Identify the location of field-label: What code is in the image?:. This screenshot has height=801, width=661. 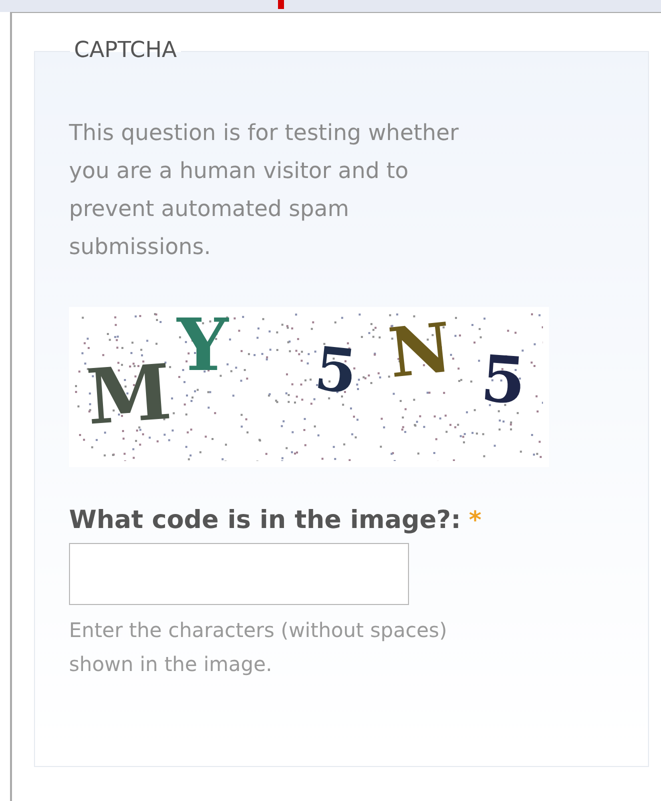
(265, 520).